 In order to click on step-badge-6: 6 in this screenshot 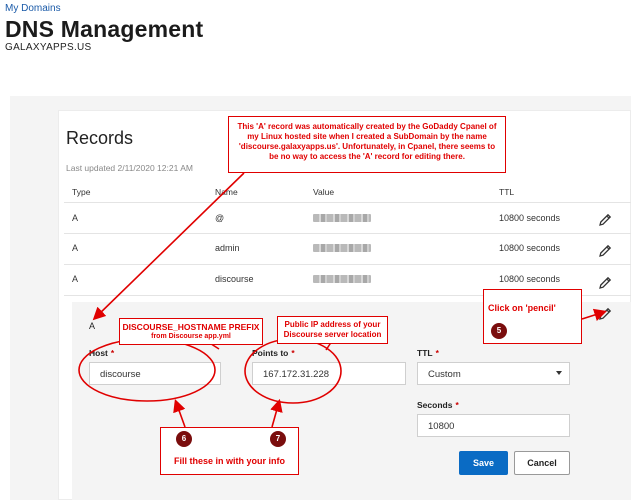, I will do `click(184, 439)`.